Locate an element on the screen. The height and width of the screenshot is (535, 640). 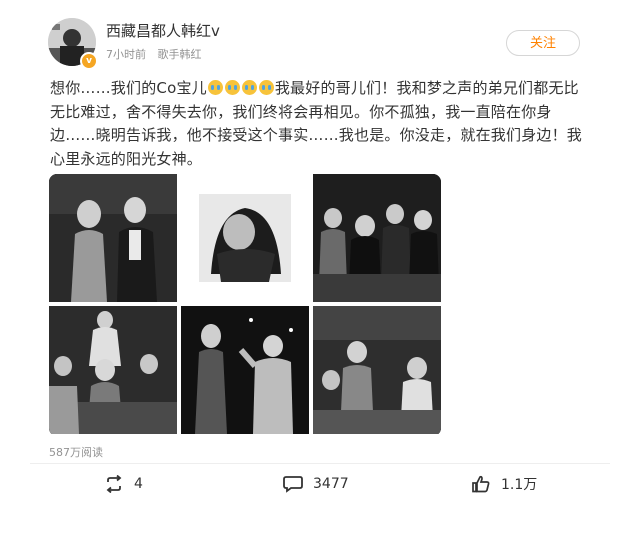
post-time: 7小时前 is located at coordinates (126, 54).